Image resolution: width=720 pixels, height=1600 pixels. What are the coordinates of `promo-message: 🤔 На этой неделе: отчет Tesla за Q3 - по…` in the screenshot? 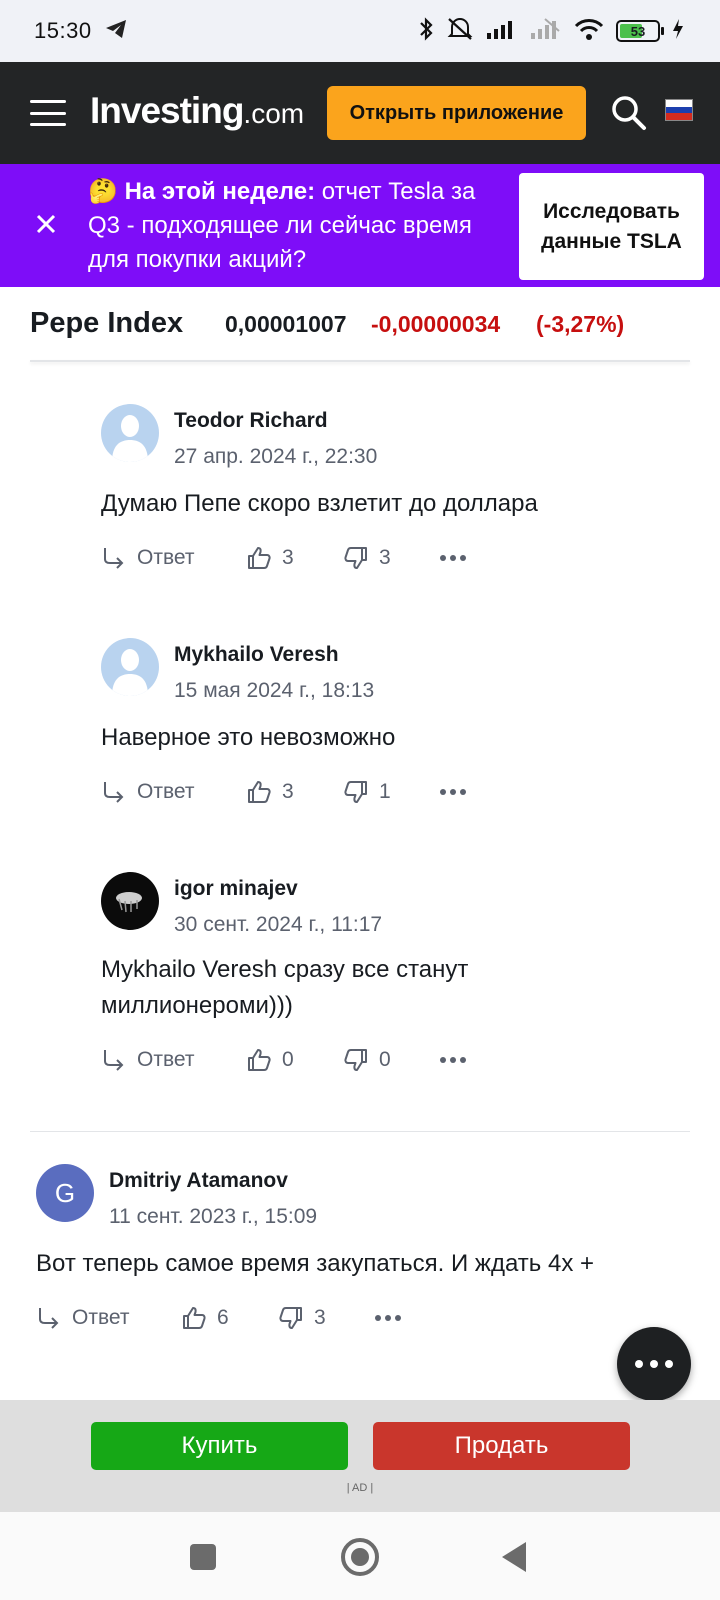 It's located at (294, 226).